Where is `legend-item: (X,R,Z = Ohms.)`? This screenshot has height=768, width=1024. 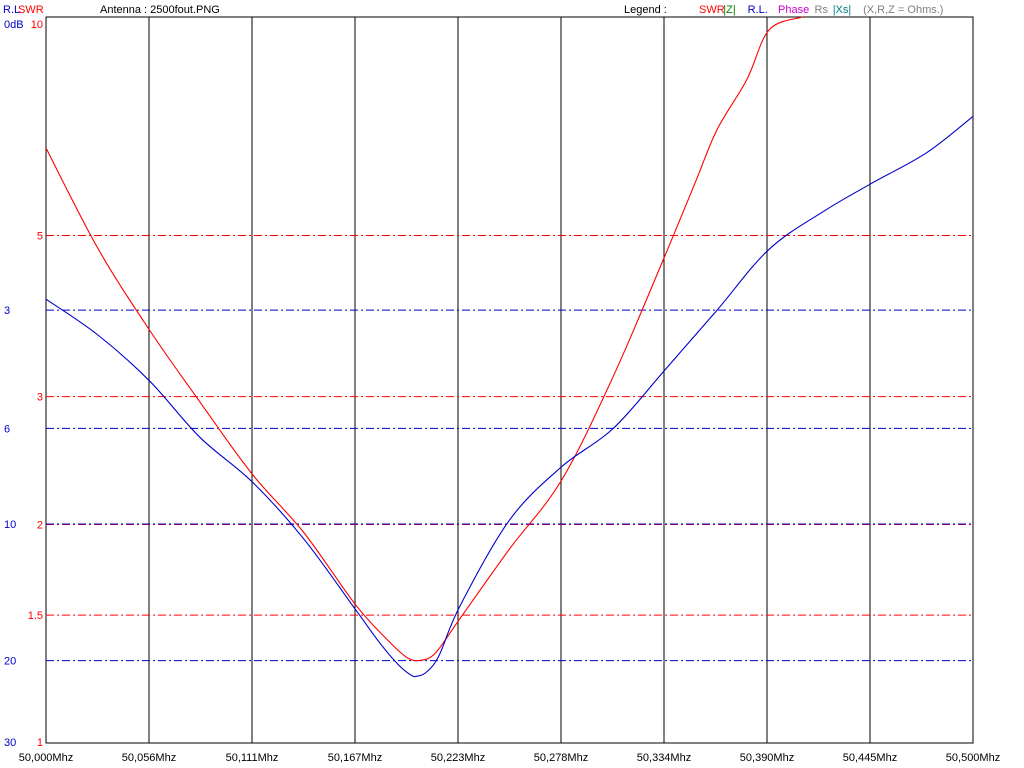
legend-item: (X,R,Z = Ohms.) is located at coordinates (903, 10).